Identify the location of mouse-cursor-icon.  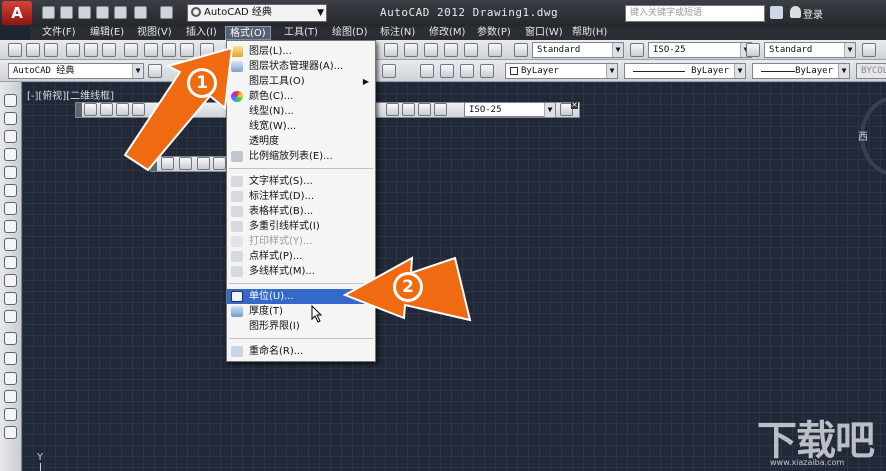
(317, 314).